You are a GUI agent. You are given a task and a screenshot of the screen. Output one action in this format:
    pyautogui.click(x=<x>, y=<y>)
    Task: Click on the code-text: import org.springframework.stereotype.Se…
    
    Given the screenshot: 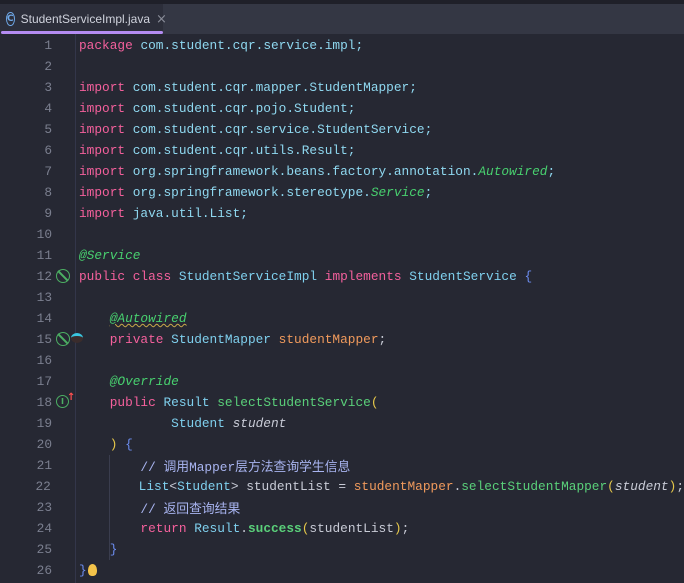 What is the action you would take?
    pyautogui.click(x=255, y=192)
    